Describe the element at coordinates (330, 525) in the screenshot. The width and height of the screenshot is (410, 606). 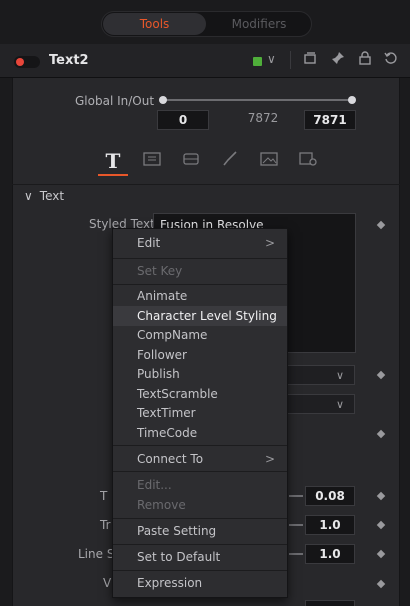
I see `row2-value-field: 1.0` at that location.